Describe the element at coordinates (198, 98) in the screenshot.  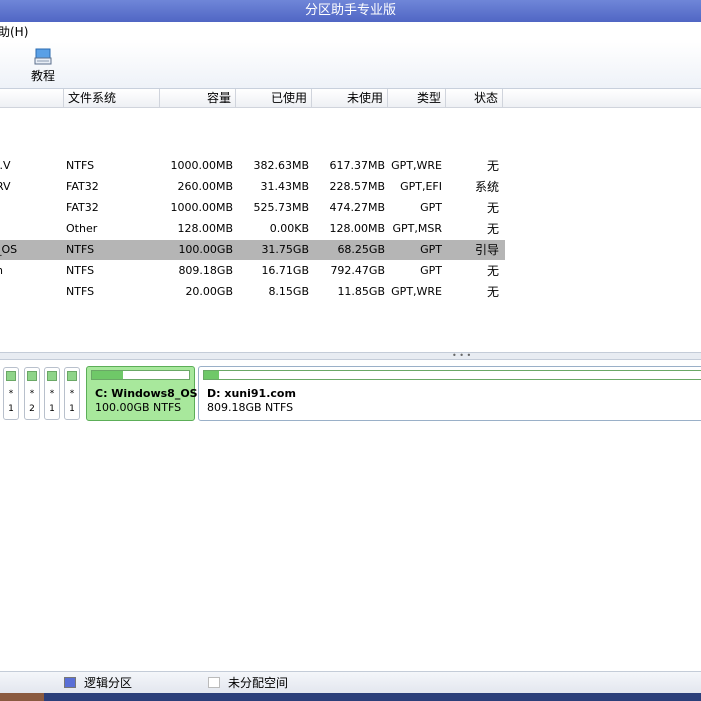
I see `col-capacity: 容量` at that location.